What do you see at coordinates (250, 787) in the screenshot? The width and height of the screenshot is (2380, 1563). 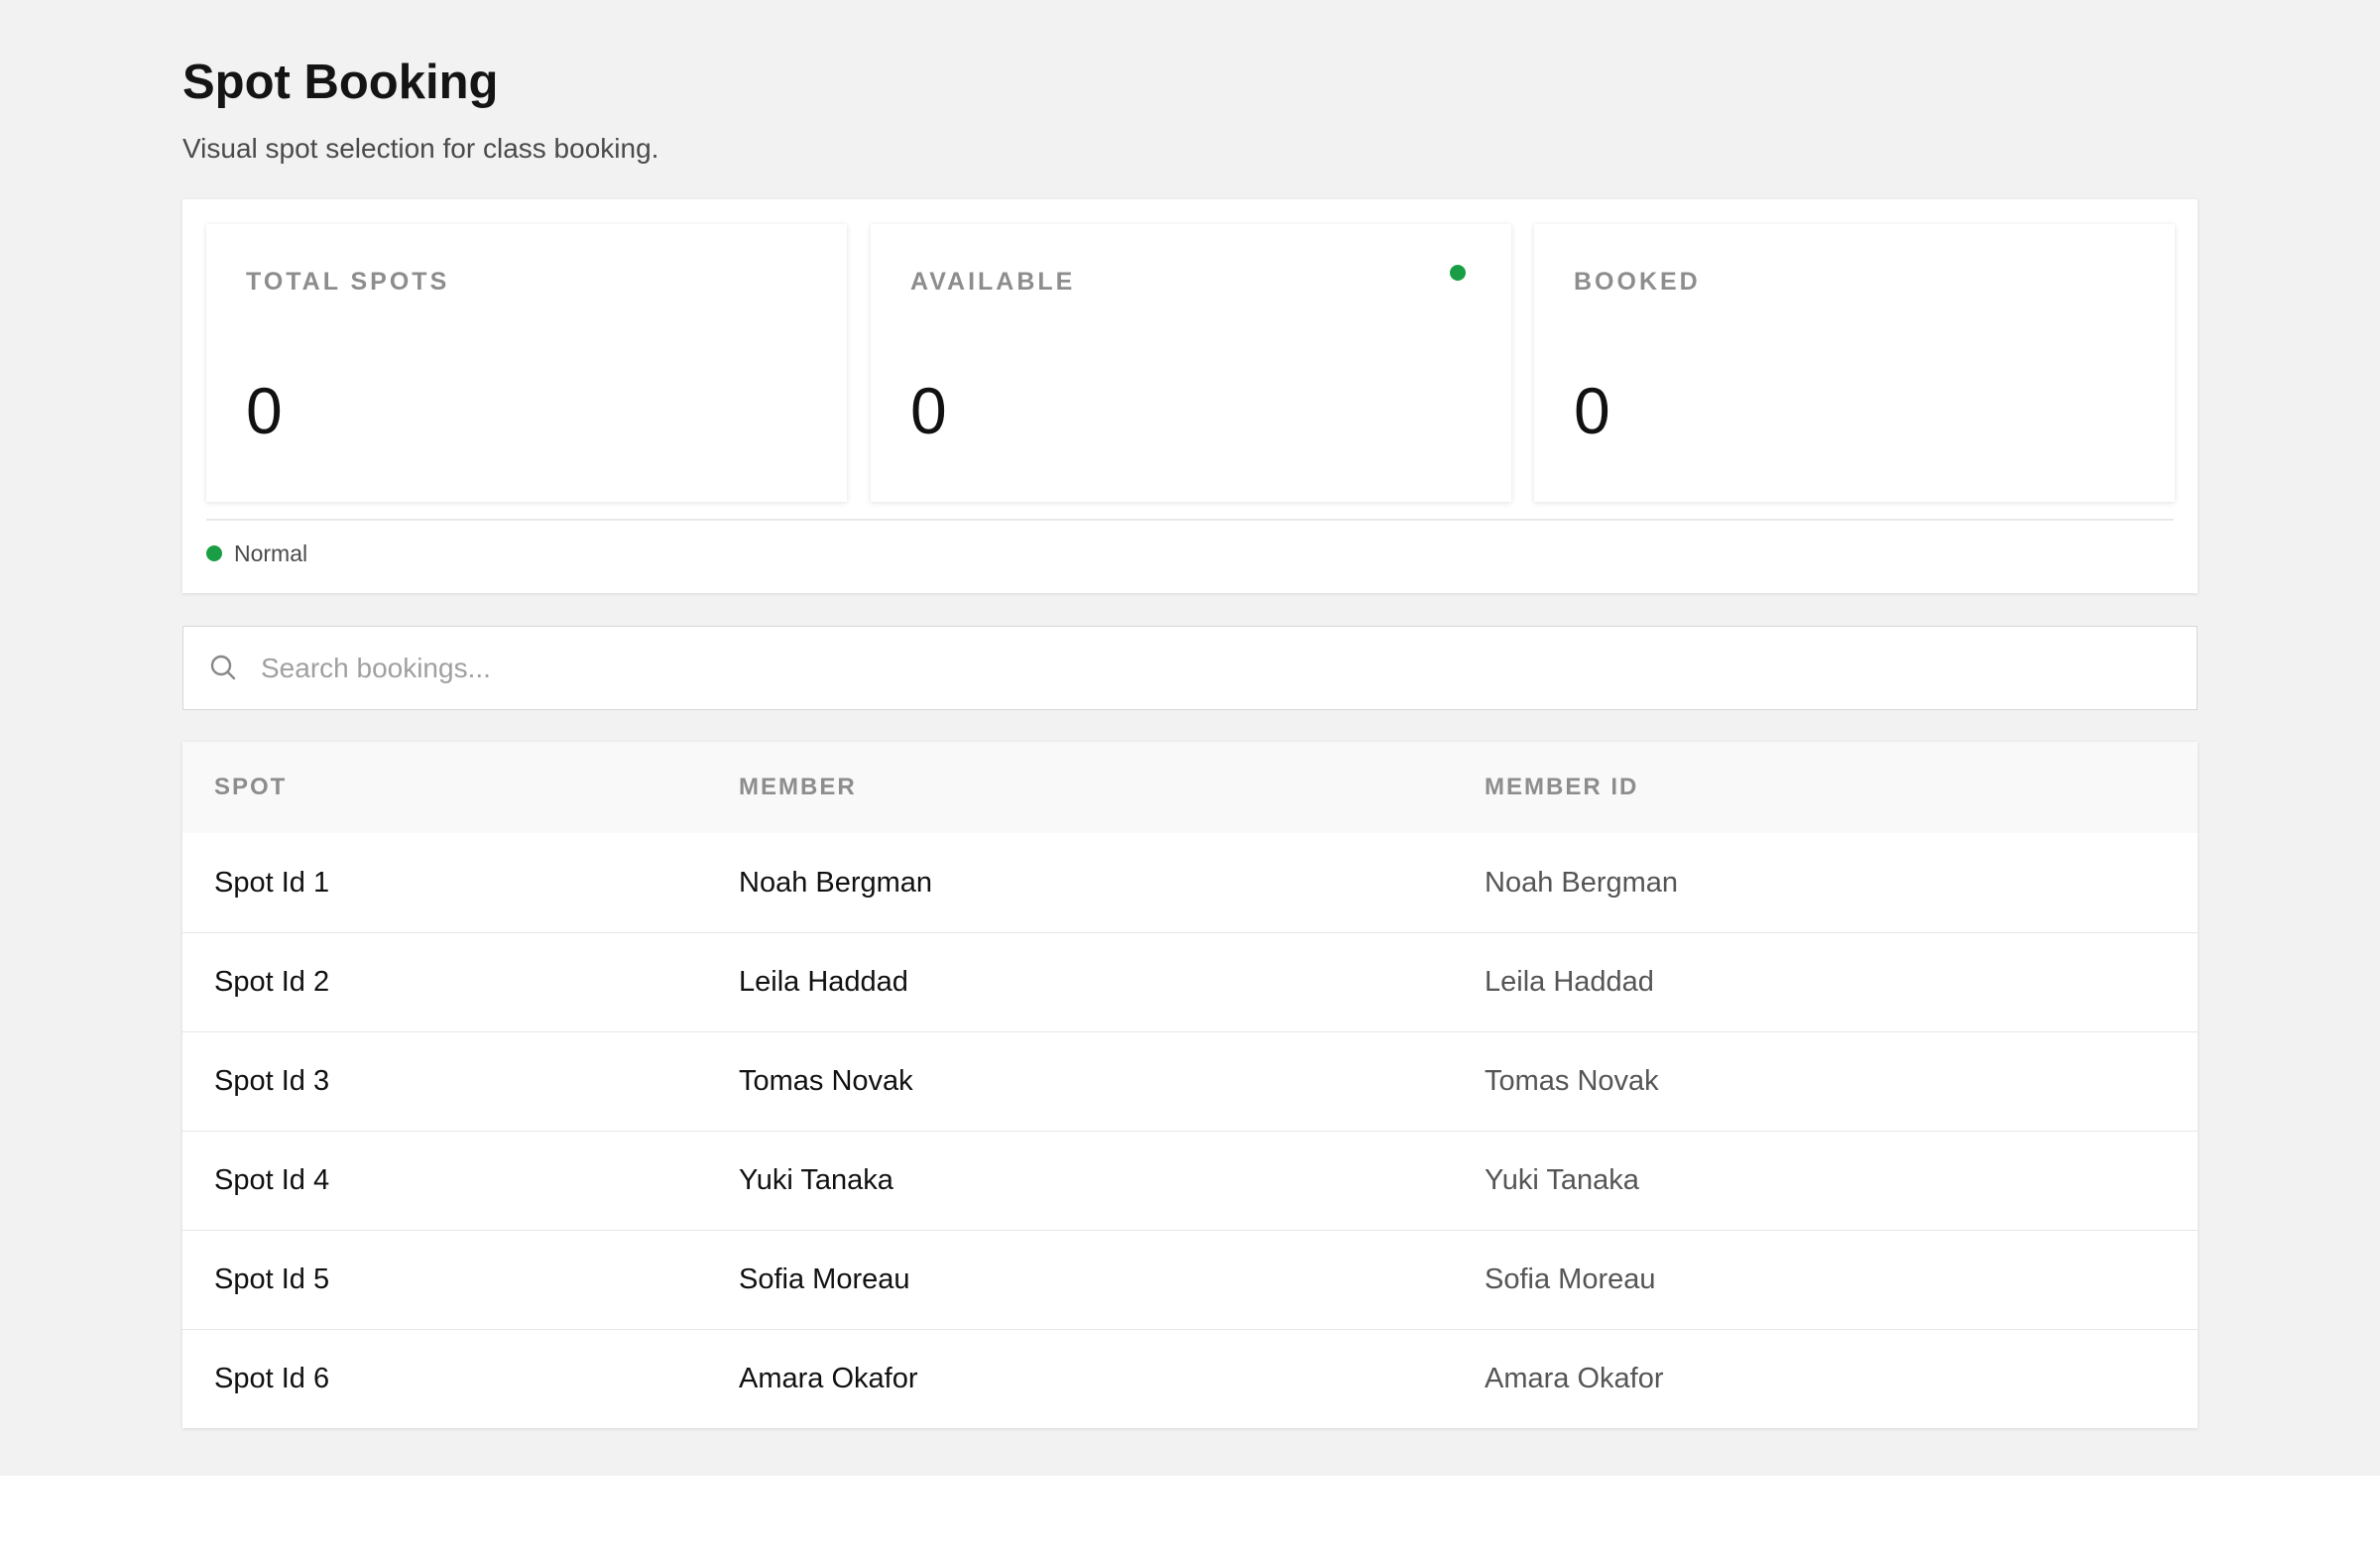 I see `column-header-spot: SPOT` at bounding box center [250, 787].